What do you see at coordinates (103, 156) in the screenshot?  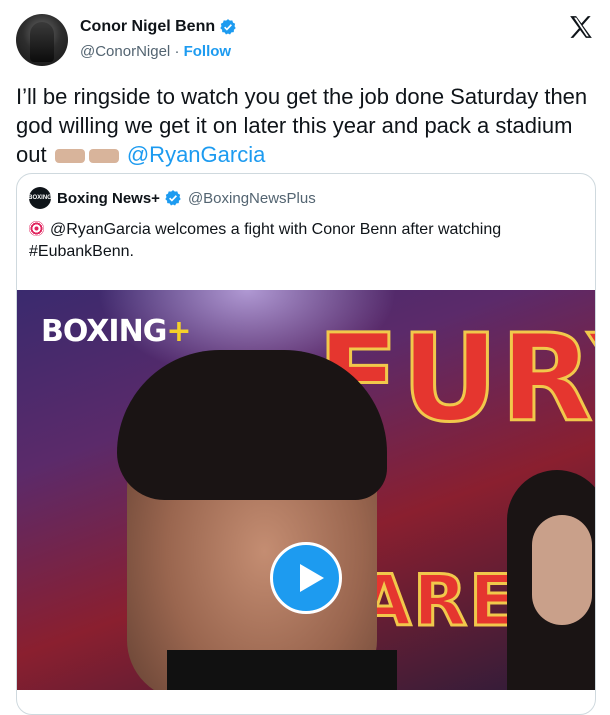 I see `fist-bump-right-icon` at bounding box center [103, 156].